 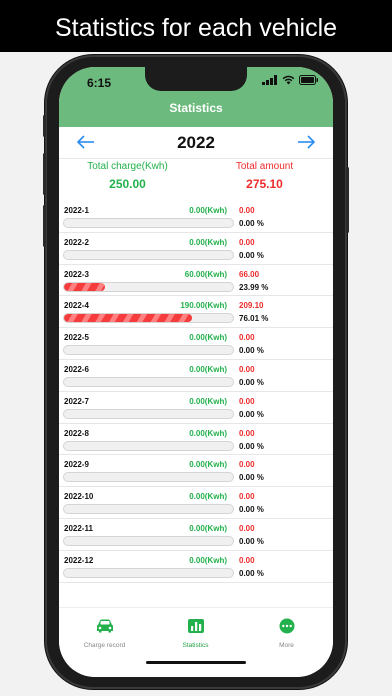 What do you see at coordinates (195, 633) in the screenshot?
I see `tab-statistics: Statistics` at bounding box center [195, 633].